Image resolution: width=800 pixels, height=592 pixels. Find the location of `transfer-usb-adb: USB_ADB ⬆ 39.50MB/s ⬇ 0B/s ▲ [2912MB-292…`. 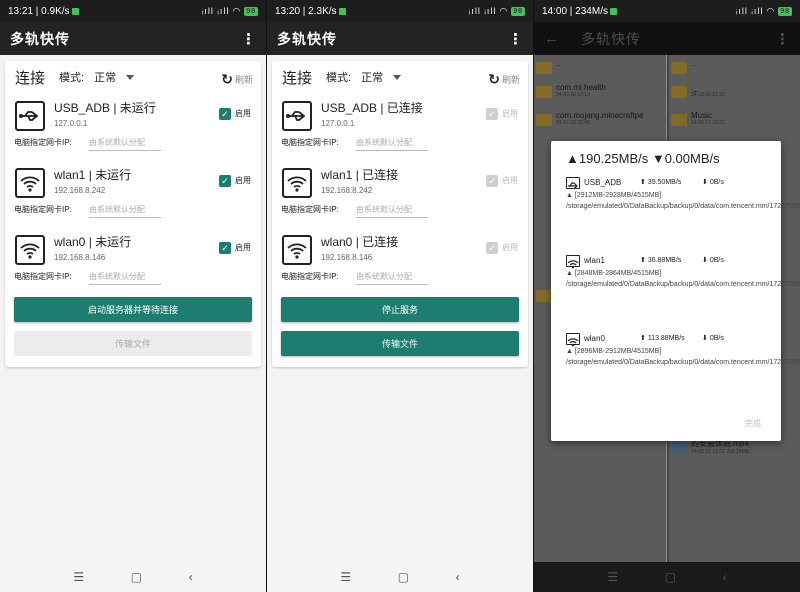

transfer-usb-adb: USB_ADB ⬆ 39.50MB/s ⬇ 0B/s ▲ [2912MB-292… is located at coordinates (683, 217).